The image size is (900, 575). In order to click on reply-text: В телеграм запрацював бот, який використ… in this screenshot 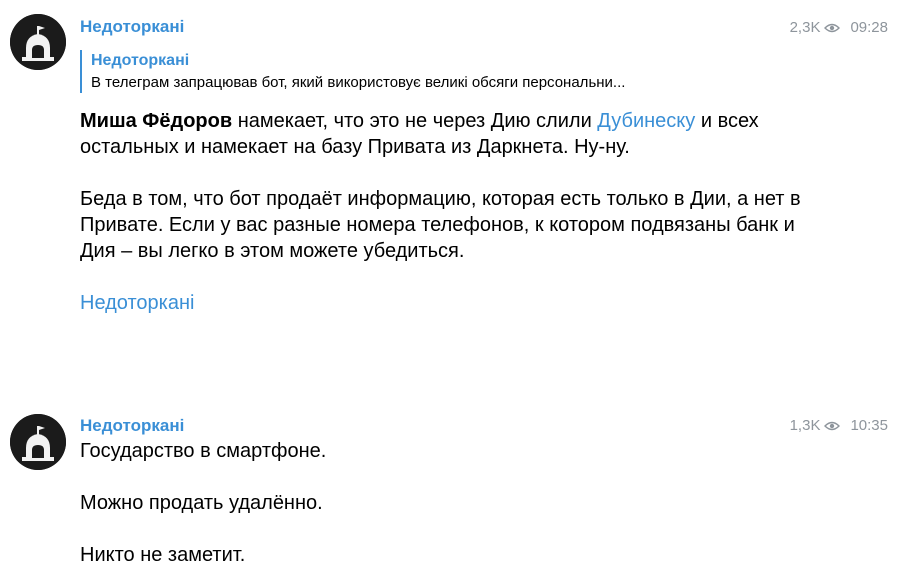, I will do `click(358, 82)`.